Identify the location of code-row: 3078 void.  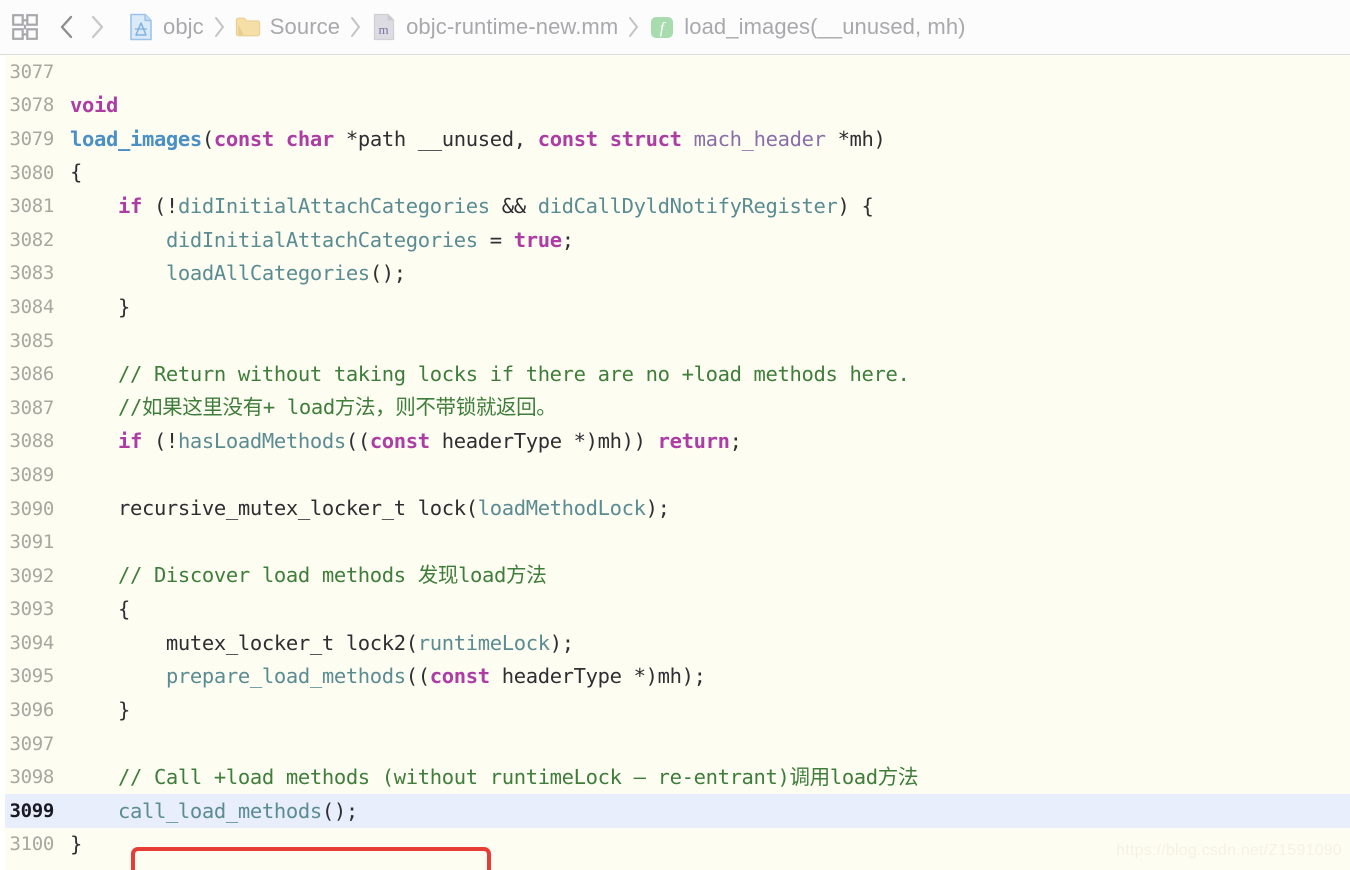
(675, 106).